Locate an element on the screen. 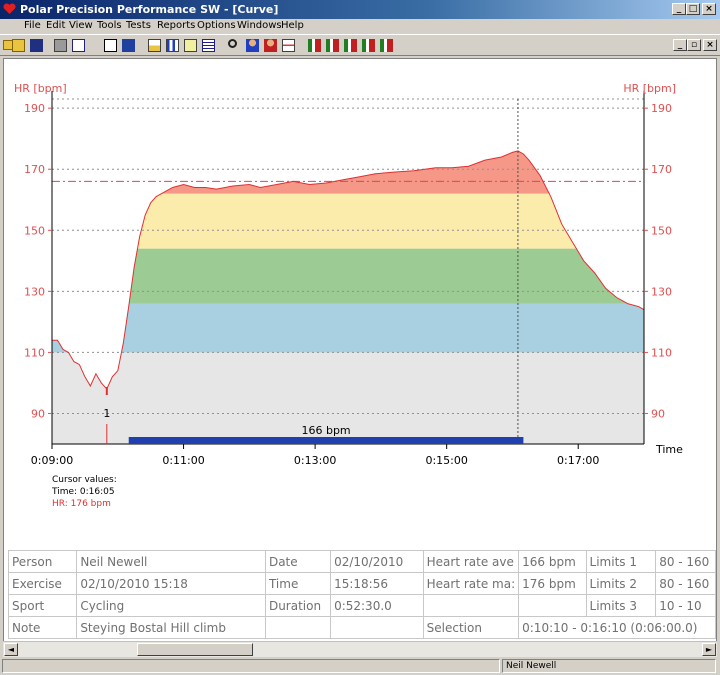  open-icon is located at coordinates (18, 45).